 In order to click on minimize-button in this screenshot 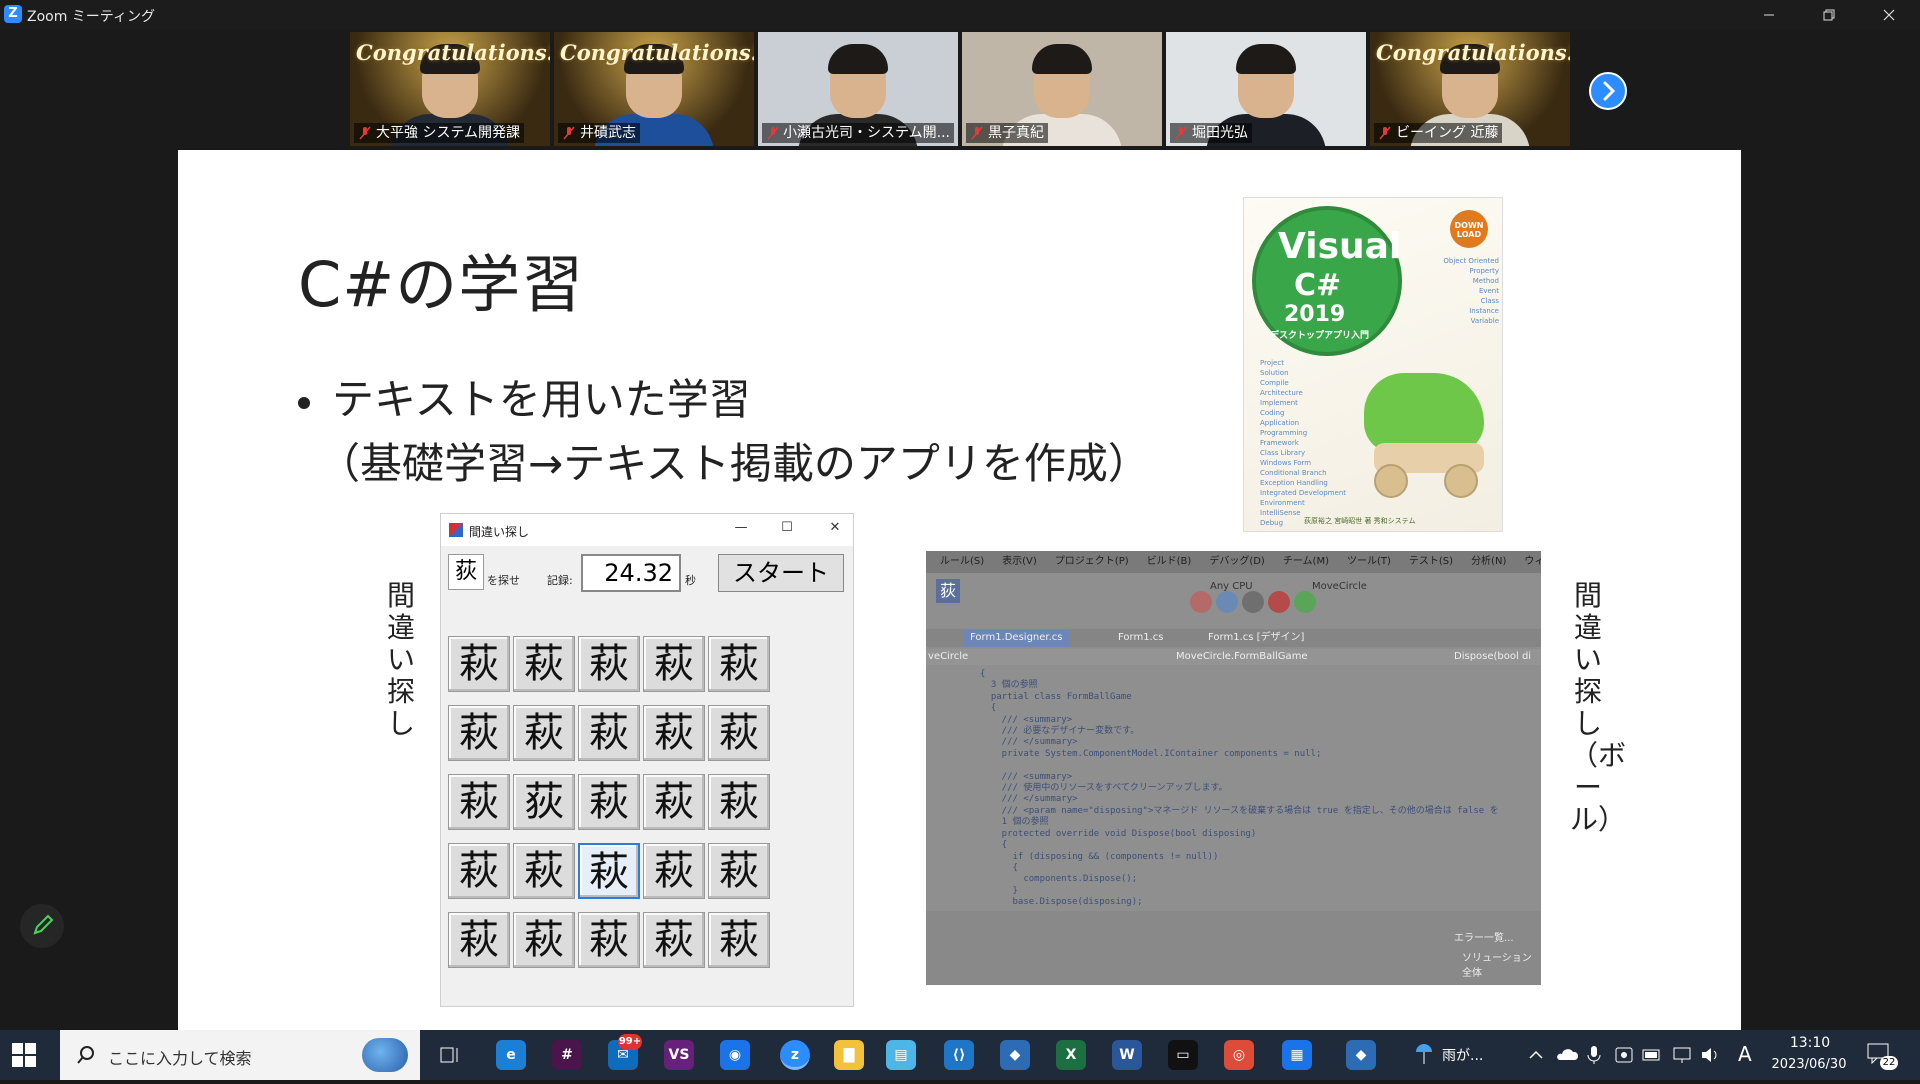, I will do `click(1769, 14)`.